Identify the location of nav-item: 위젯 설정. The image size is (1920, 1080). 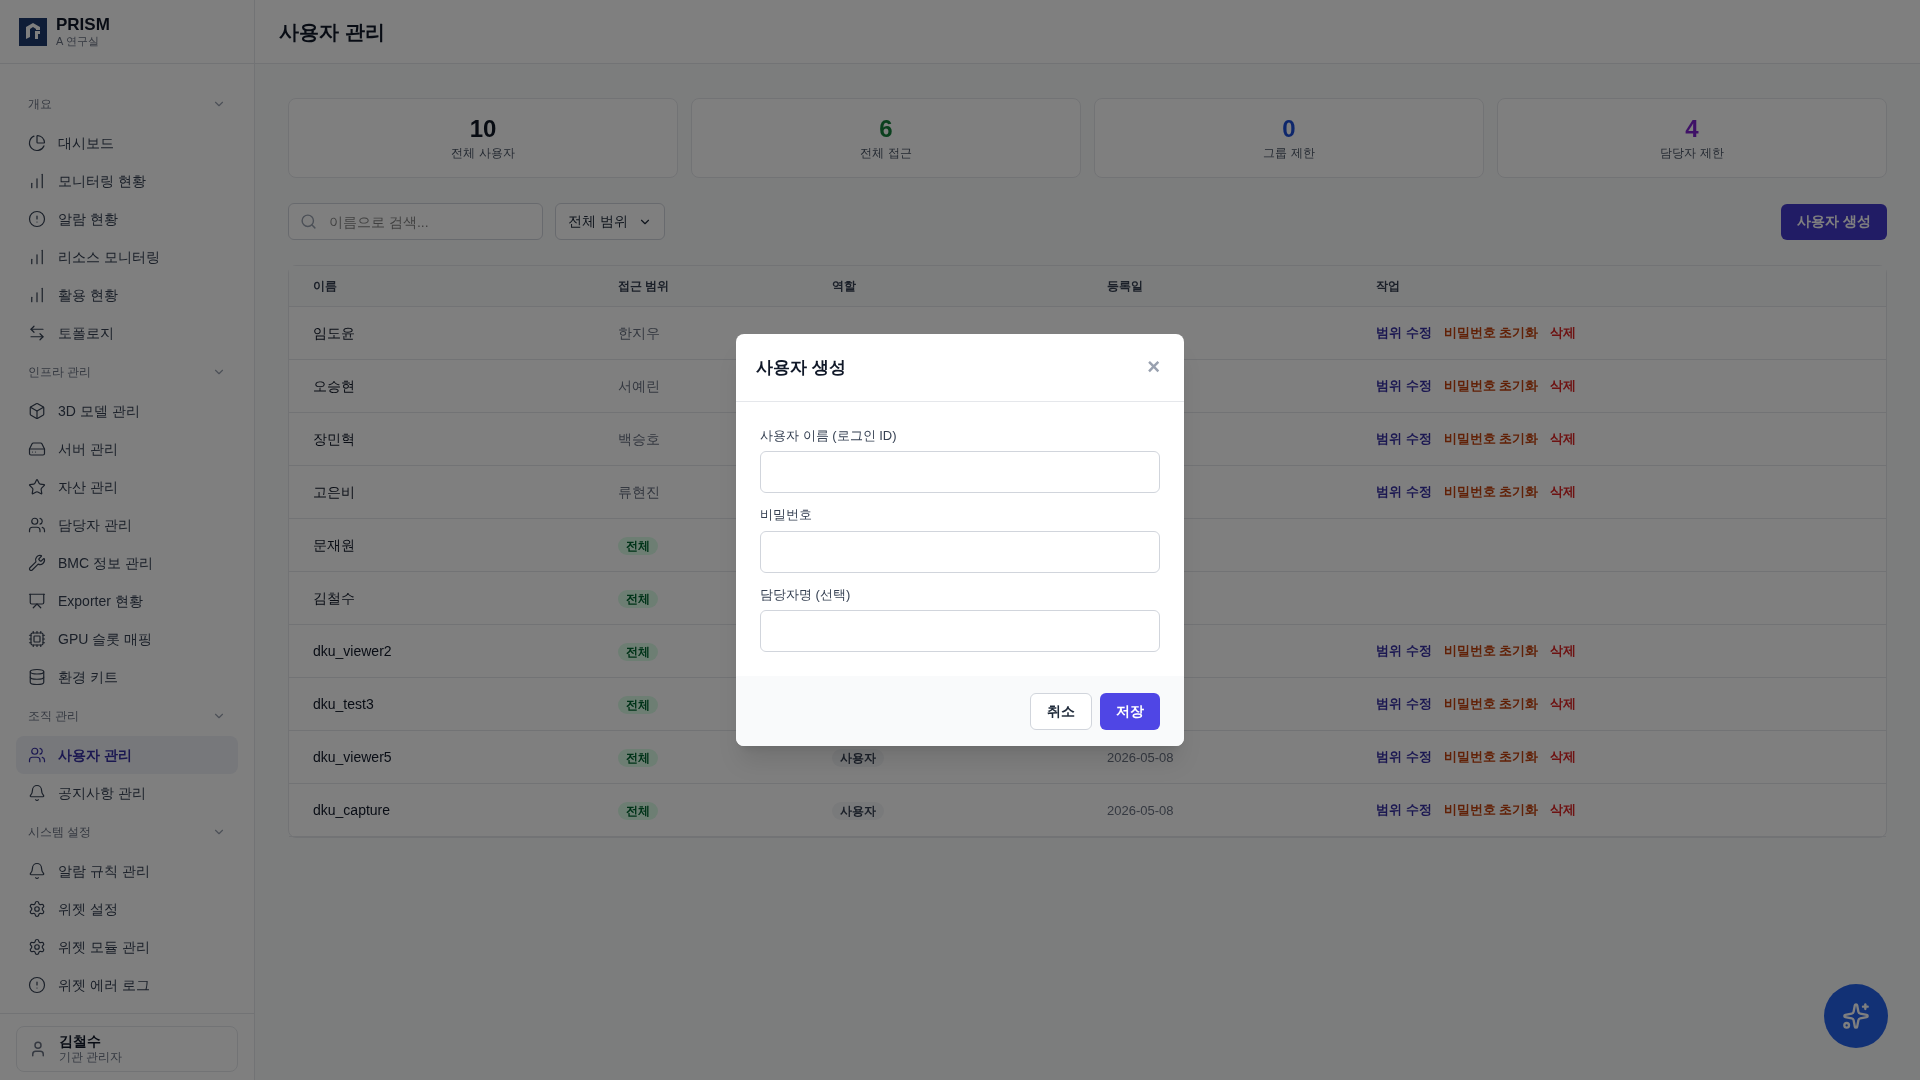
(127, 909).